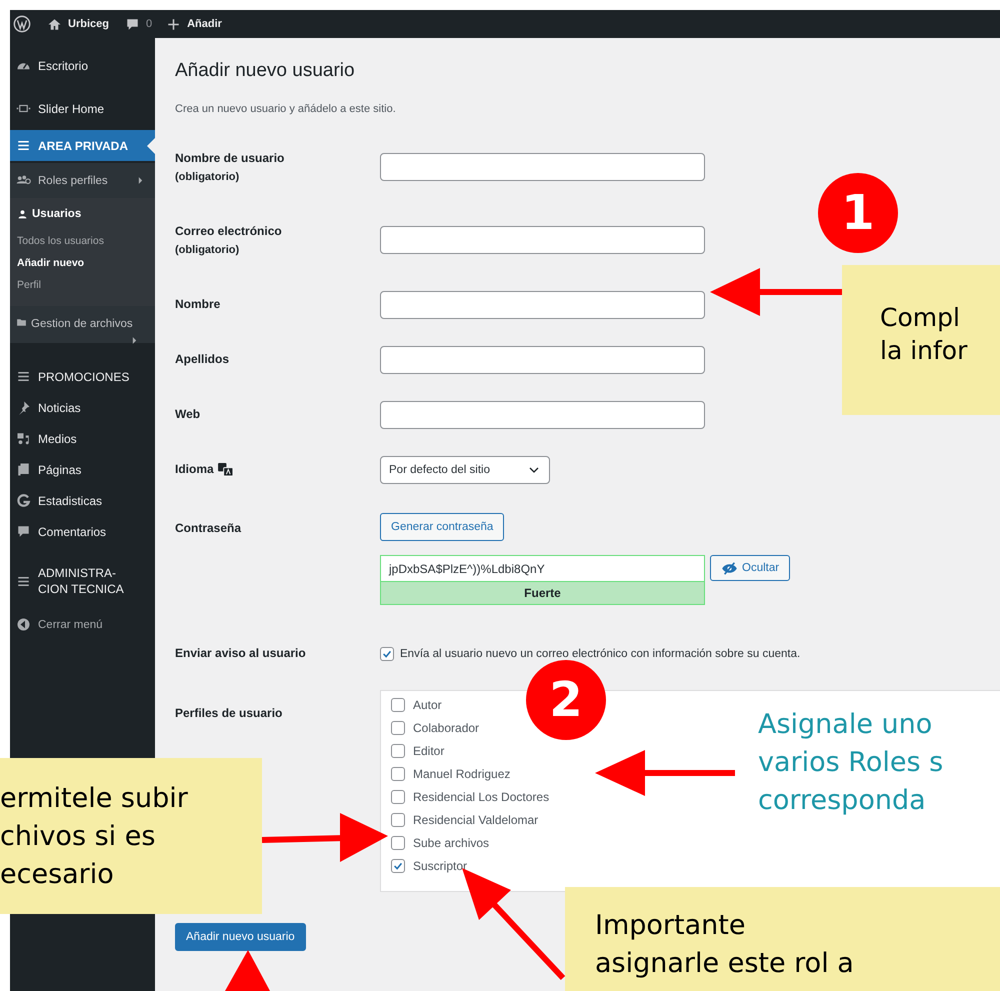  I want to click on field-label: Web, so click(187, 414).